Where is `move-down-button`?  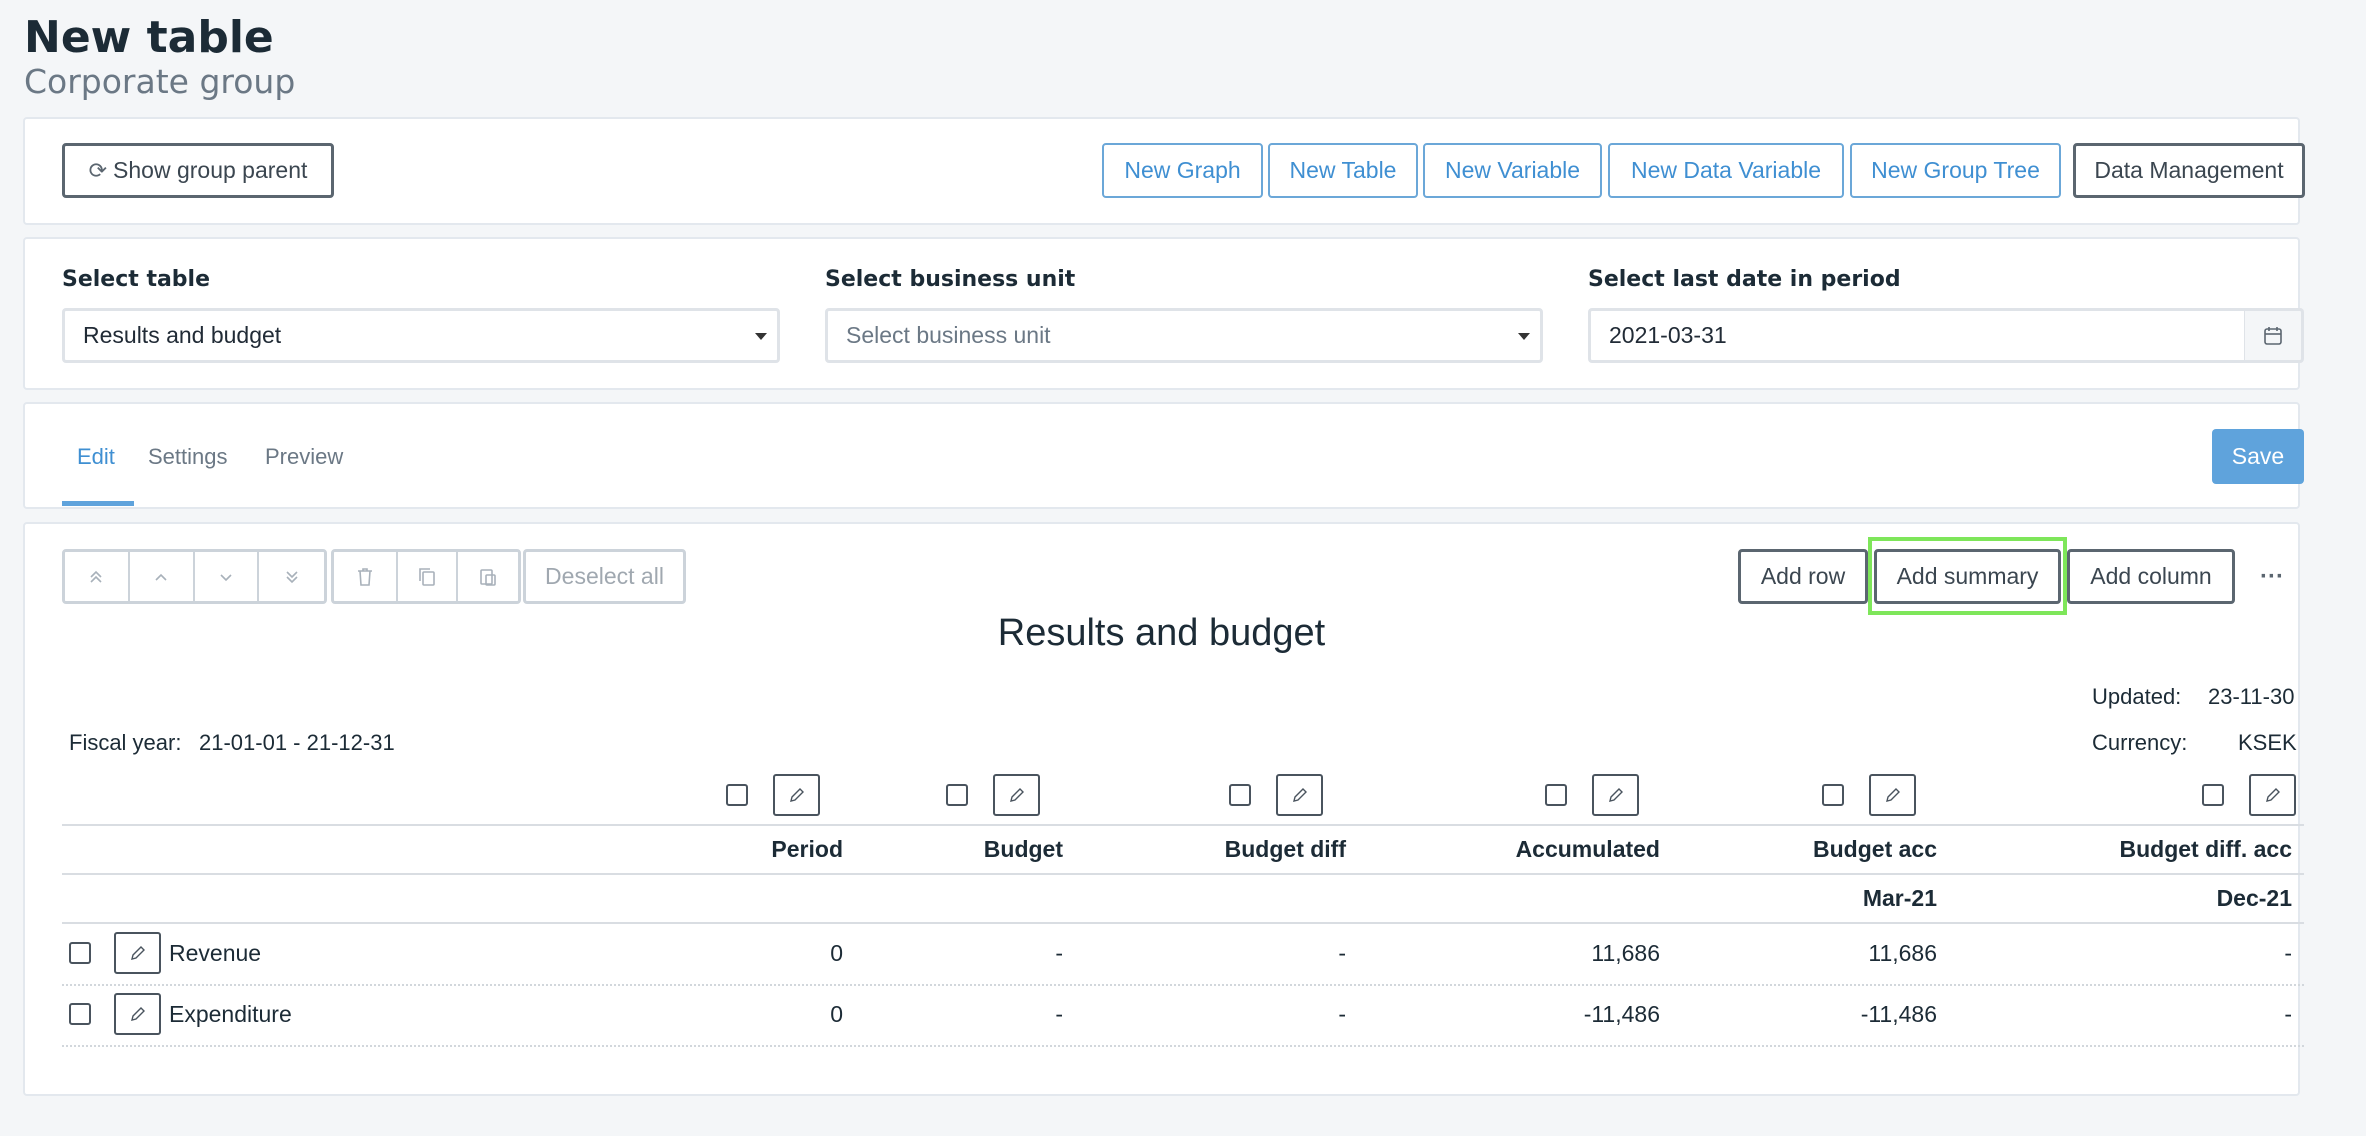 move-down-button is located at coordinates (227, 576).